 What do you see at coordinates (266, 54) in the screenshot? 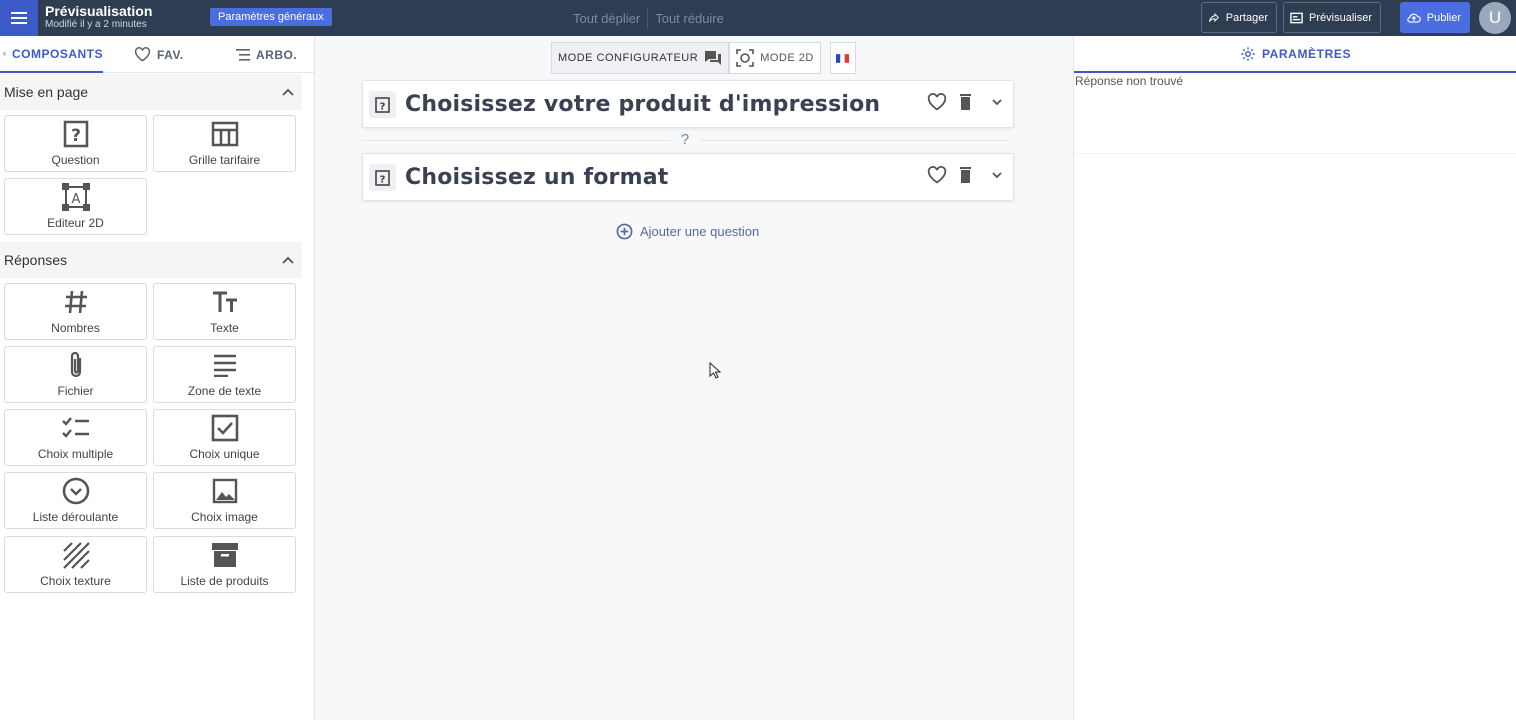
I see `tab-tree: ARBO.` at bounding box center [266, 54].